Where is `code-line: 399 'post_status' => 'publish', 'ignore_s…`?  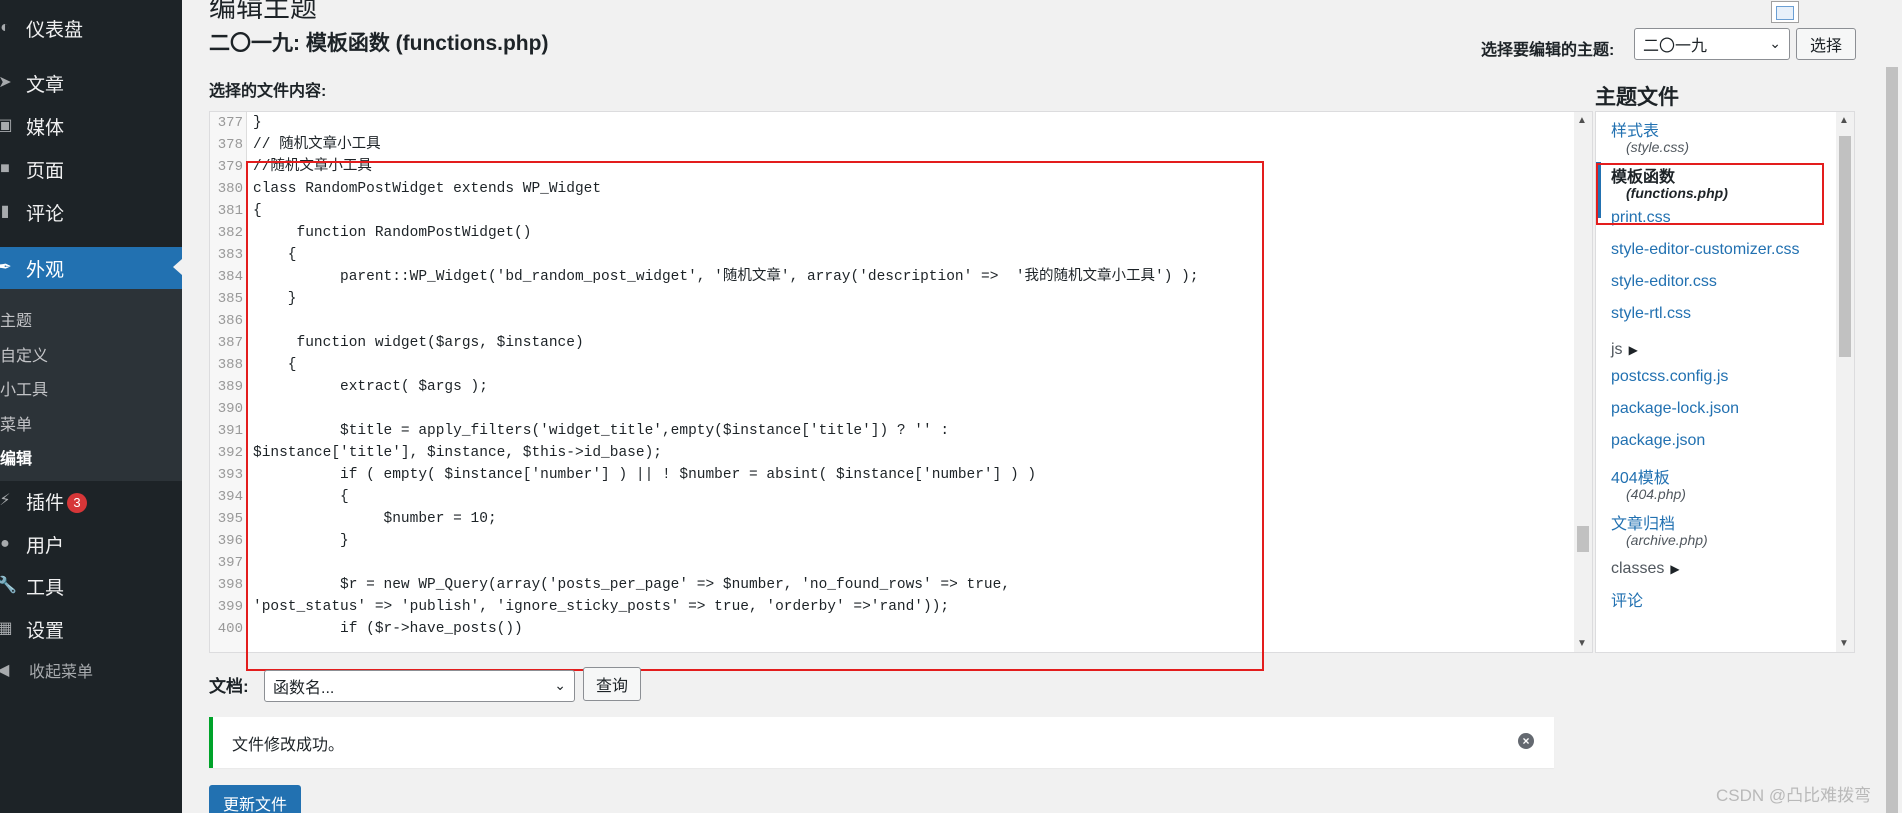 code-line: 399 'post_status' => 'publish', 'ignore_s… is located at coordinates (890, 607).